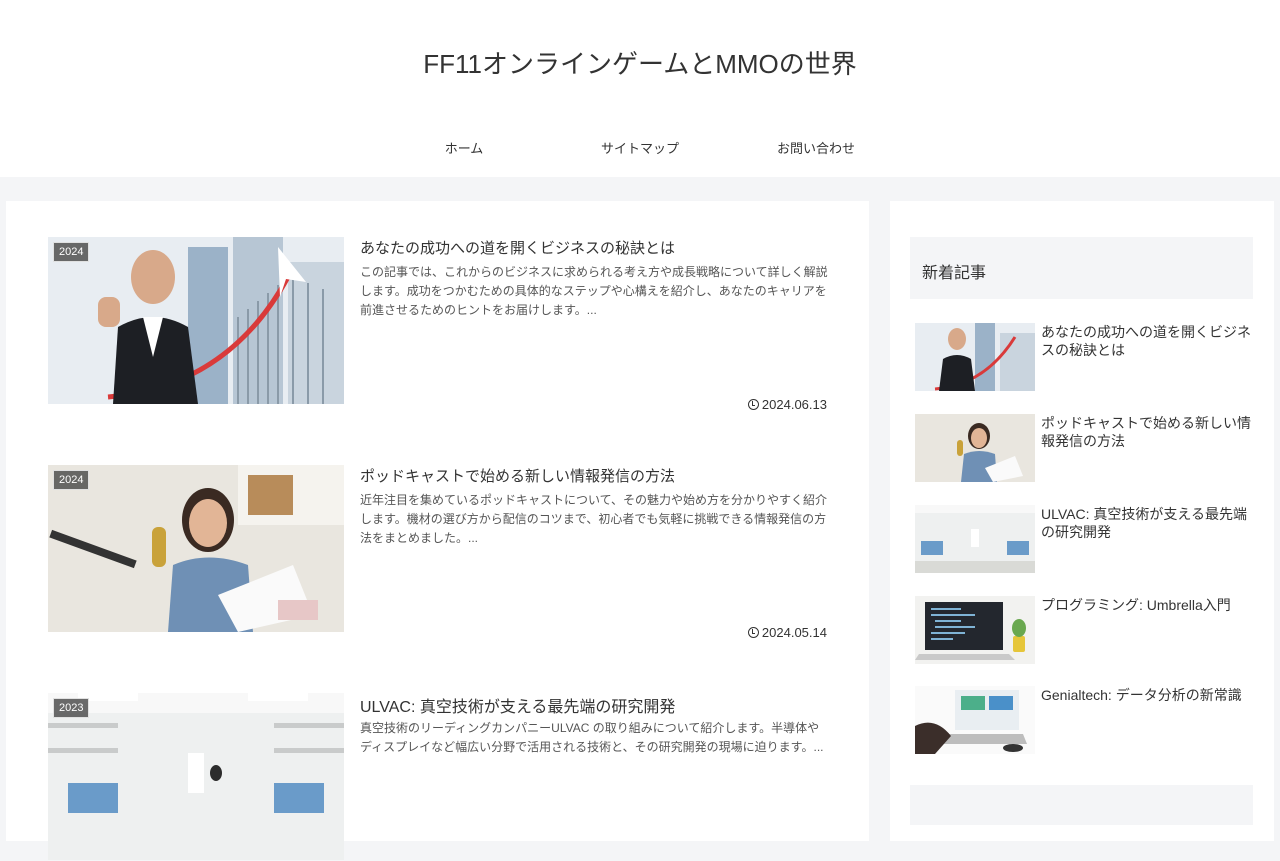 The width and height of the screenshot is (1280, 861). What do you see at coordinates (1148, 523) in the screenshot?
I see `sidebar-post-title: ULVAC: 真空技術が支える最先端の研究開発` at bounding box center [1148, 523].